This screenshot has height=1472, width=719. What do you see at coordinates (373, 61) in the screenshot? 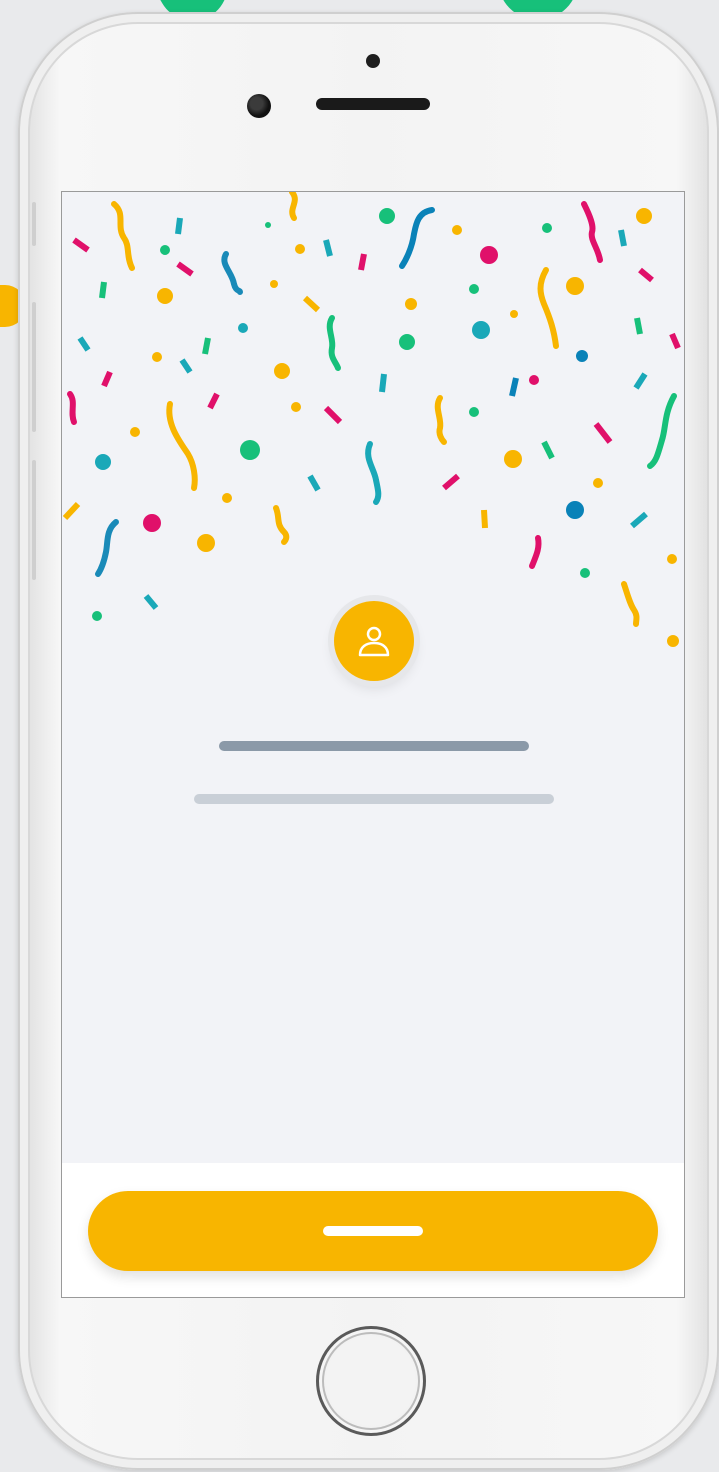
I see `proximity-sensor` at bounding box center [373, 61].